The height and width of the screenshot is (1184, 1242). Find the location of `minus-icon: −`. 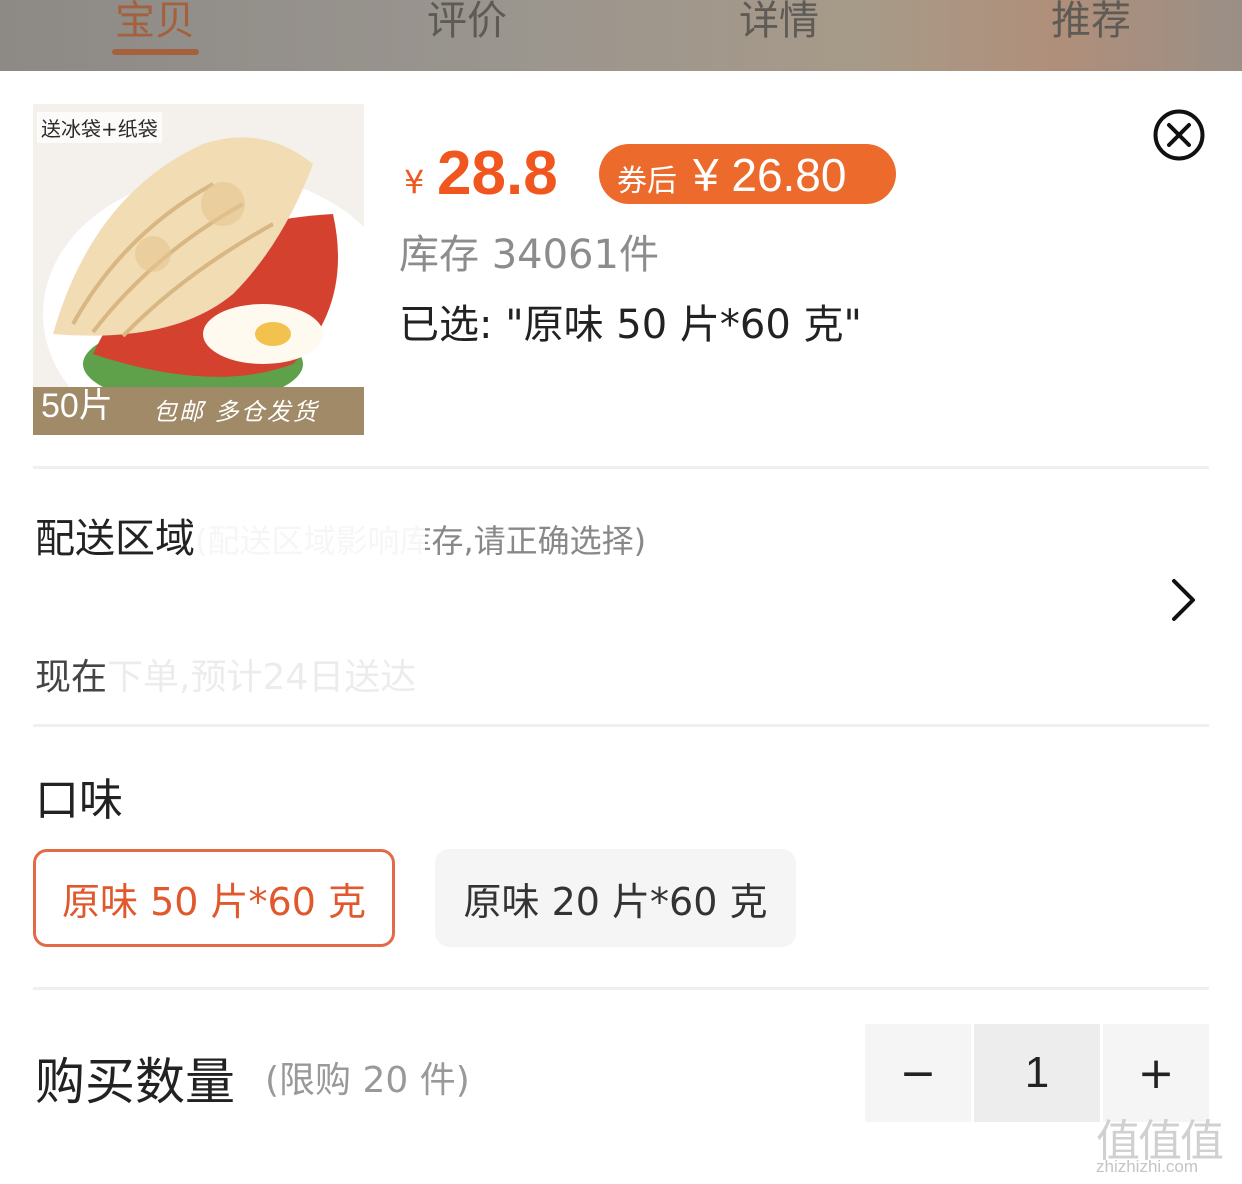

minus-icon: − is located at coordinates (918, 1073).